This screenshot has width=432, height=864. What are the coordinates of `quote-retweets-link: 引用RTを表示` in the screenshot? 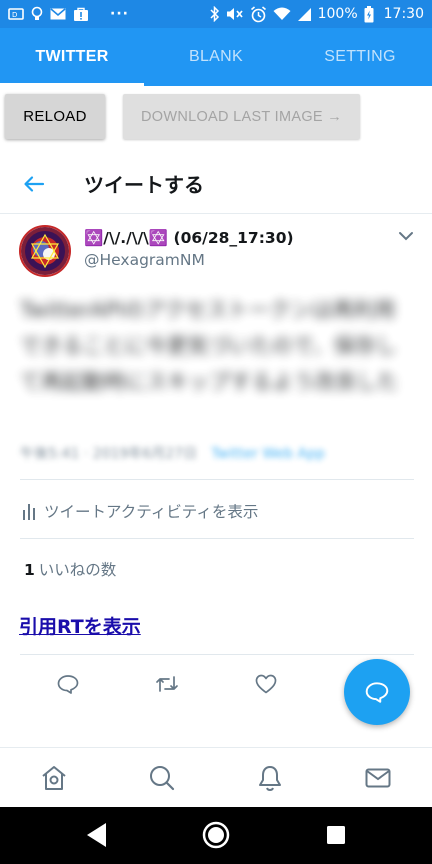 It's located at (80, 625).